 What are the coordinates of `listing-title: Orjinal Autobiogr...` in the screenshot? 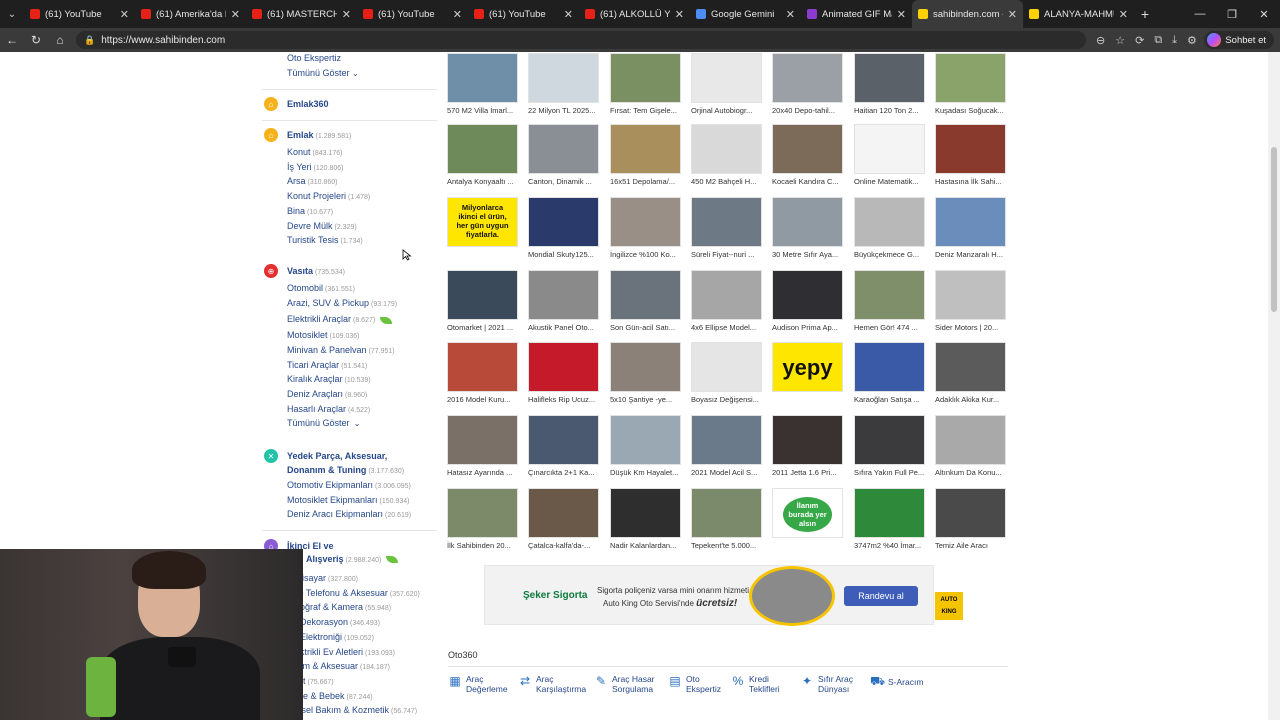 It's located at (728, 110).